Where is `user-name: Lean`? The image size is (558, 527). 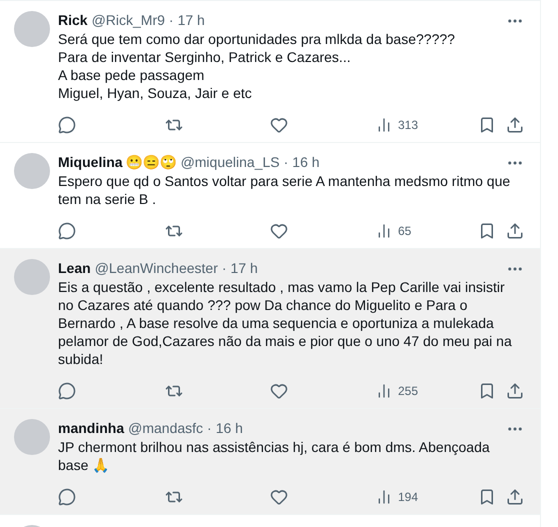
user-name: Lean is located at coordinates (74, 268).